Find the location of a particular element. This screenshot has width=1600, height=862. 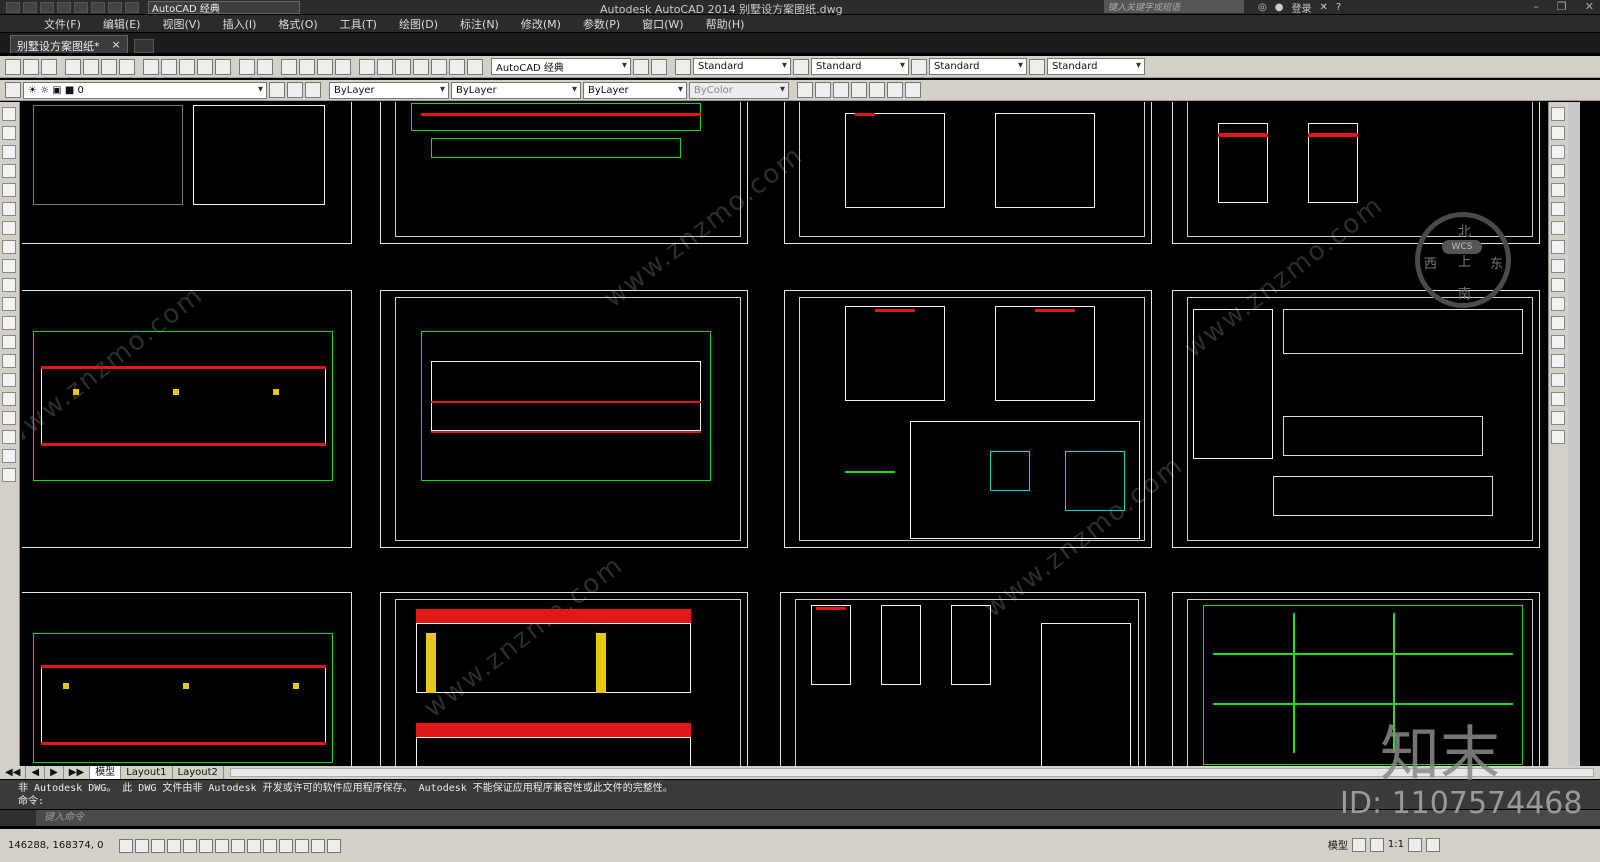

fillet-icon is located at coordinates (1558, 380).